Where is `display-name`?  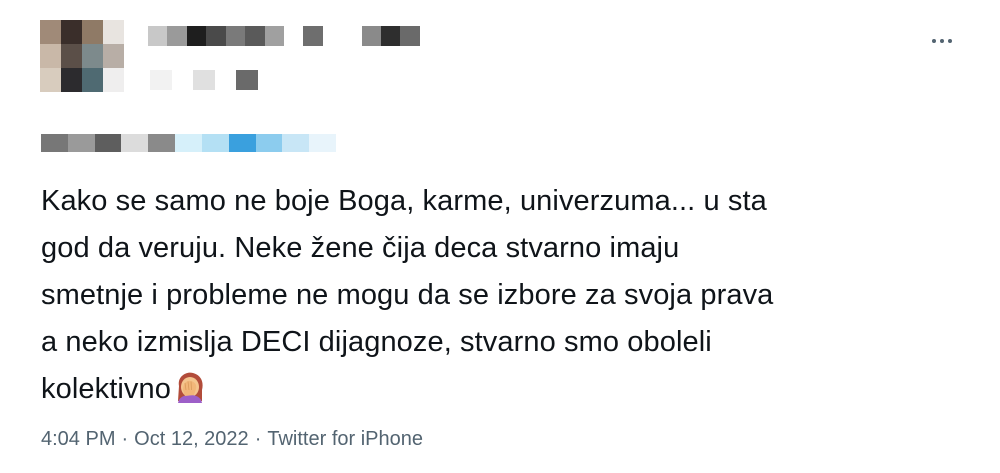
display-name is located at coordinates (284, 36).